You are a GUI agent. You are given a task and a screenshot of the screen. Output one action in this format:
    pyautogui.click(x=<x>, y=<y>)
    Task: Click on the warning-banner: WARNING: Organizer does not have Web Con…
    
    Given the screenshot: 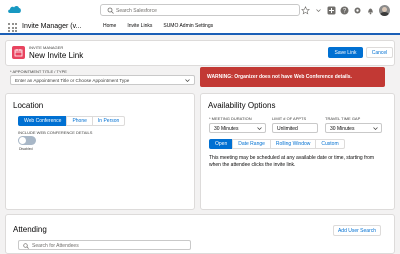 What is the action you would take?
    pyautogui.click(x=292, y=77)
    